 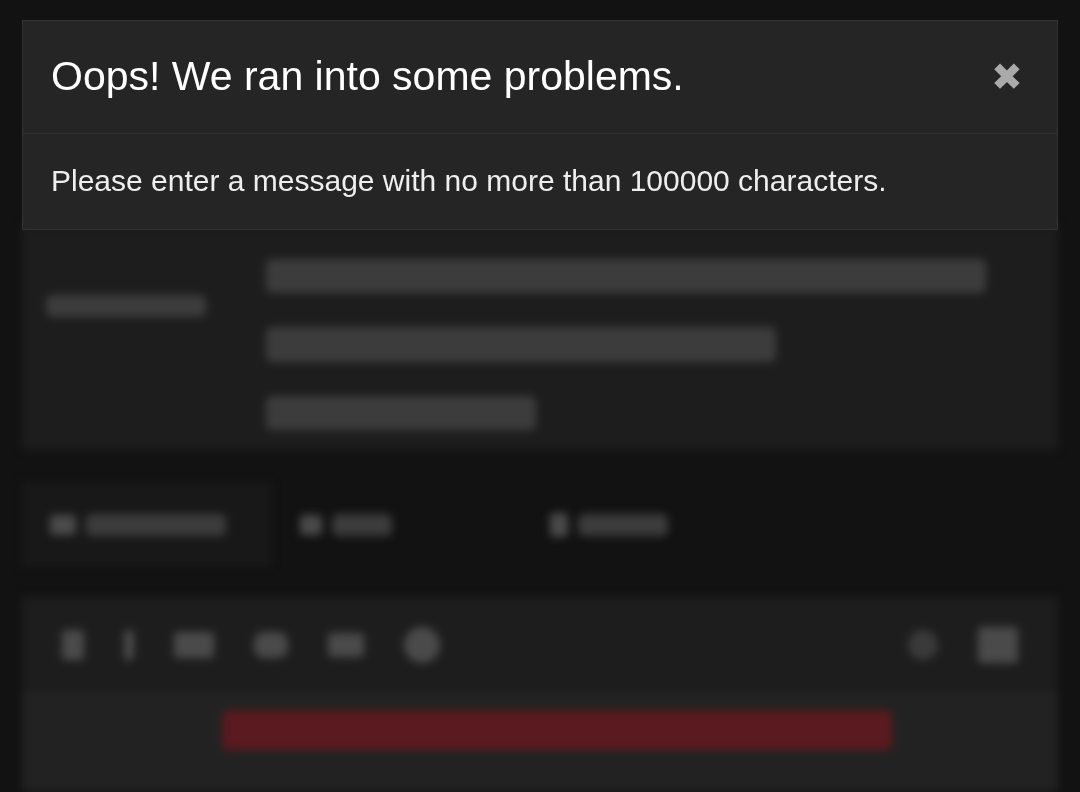 What do you see at coordinates (1007, 77) in the screenshot?
I see `close-button: ✖` at bounding box center [1007, 77].